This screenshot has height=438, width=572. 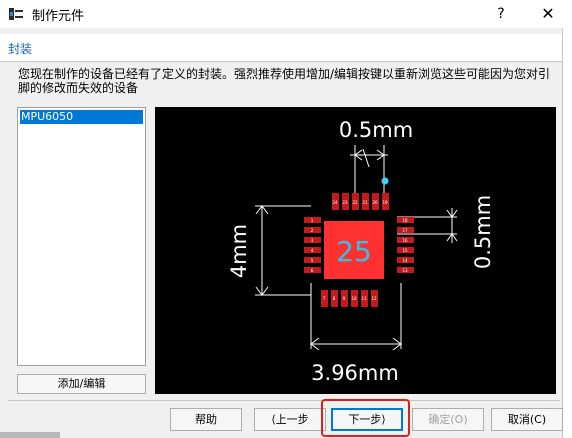 I want to click on next-button-highlight, so click(x=365, y=418).